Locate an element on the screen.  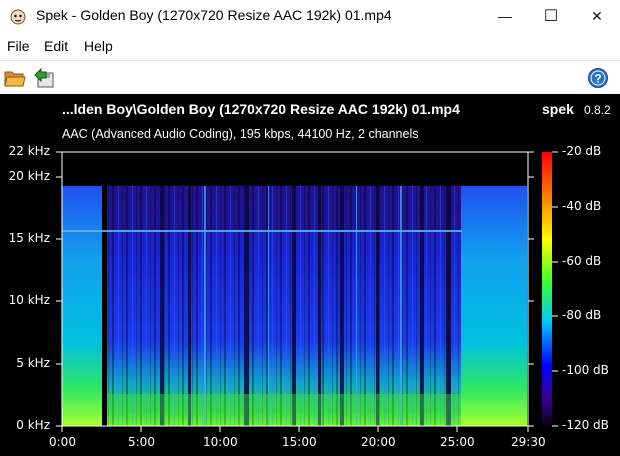
x-ticks is located at coordinates (295, 429).